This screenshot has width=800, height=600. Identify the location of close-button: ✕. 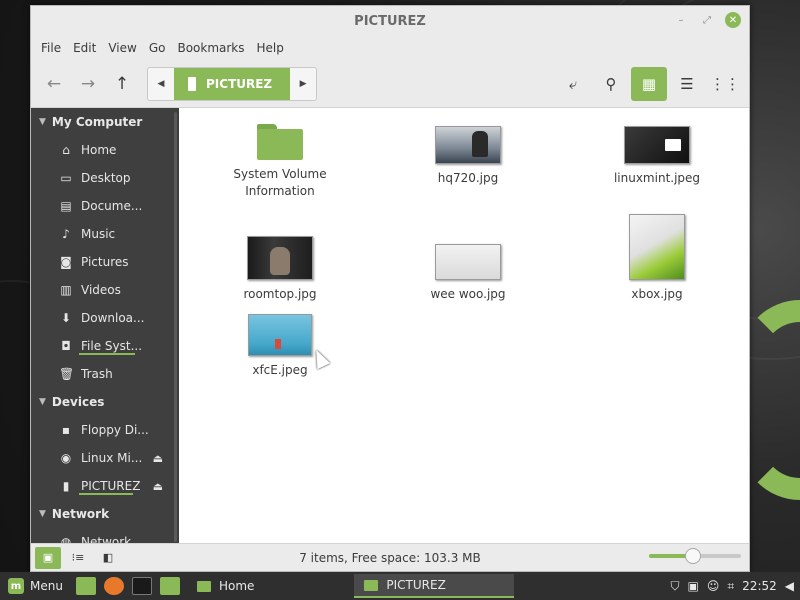
(733, 20).